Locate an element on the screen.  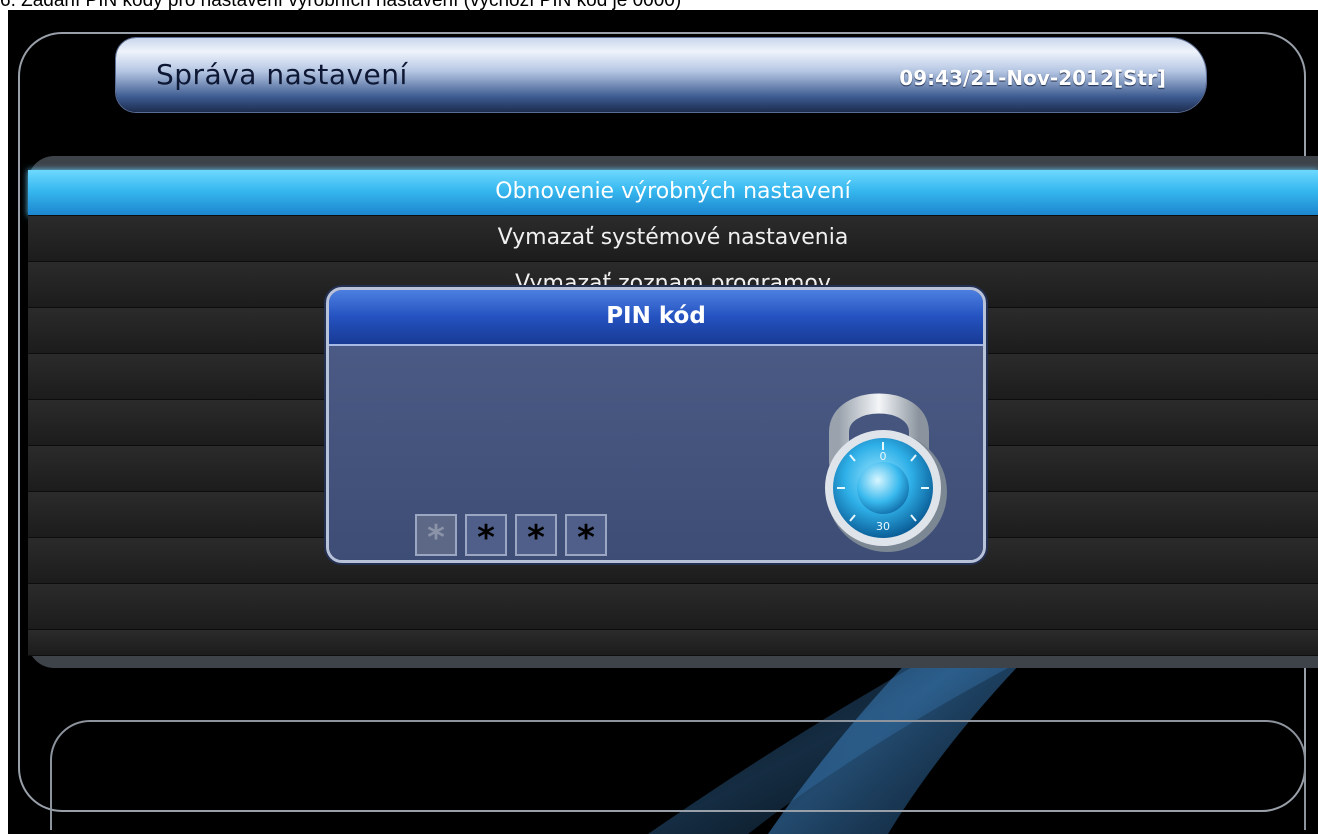
page-title: Správa nastavení is located at coordinates (282, 74).